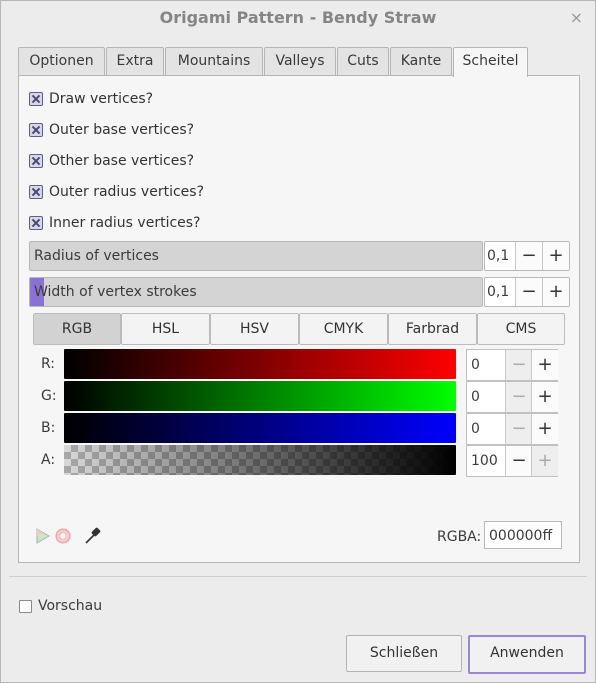 This screenshot has height=683, width=596. What do you see at coordinates (260, 460) in the screenshot?
I see `alpha-channel-slider` at bounding box center [260, 460].